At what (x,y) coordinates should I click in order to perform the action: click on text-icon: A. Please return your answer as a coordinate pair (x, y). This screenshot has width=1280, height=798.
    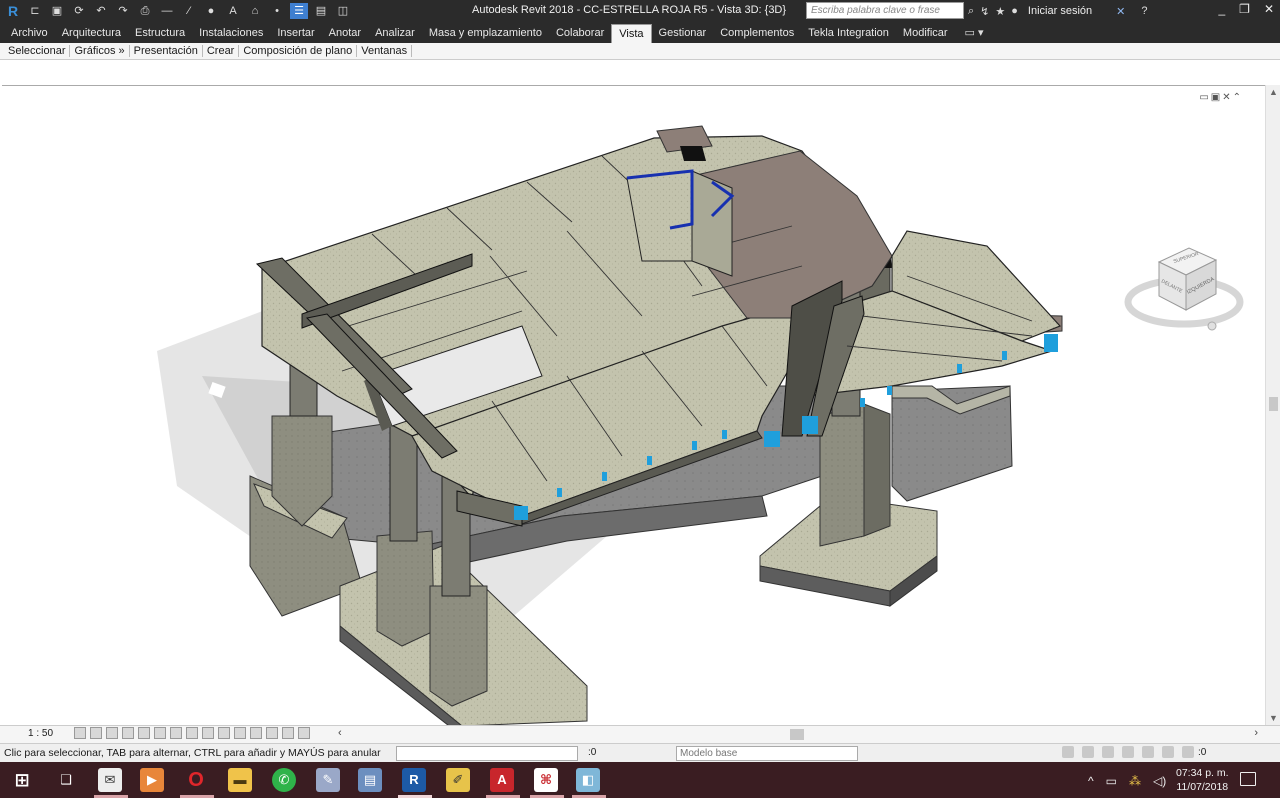
    Looking at the image, I should click on (233, 11).